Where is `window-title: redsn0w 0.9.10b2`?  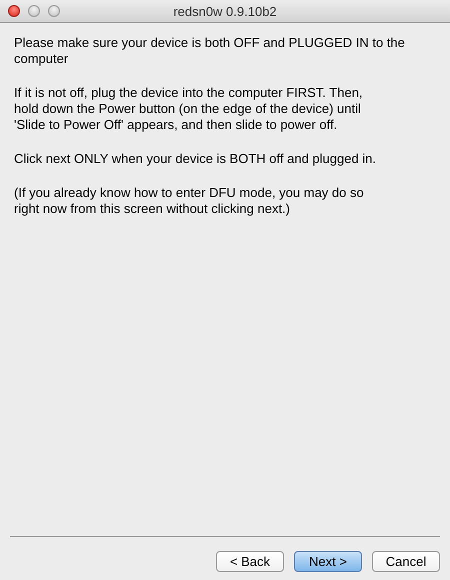 window-title: redsn0w 0.9.10b2 is located at coordinates (225, 11).